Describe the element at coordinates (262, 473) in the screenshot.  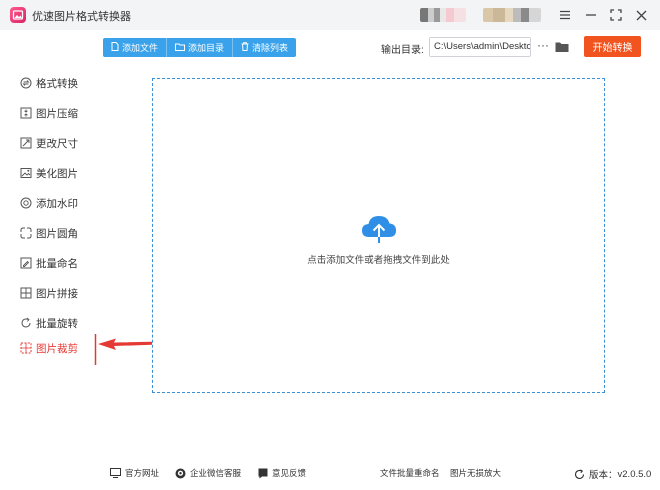
I see `feedback-icon` at that location.